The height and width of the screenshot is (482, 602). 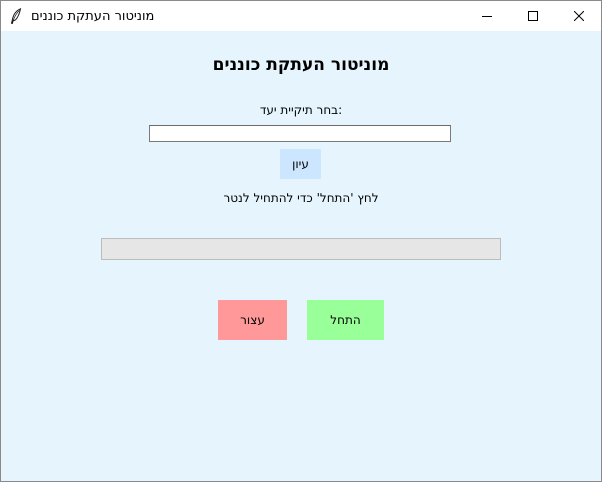 What do you see at coordinates (301, 16) in the screenshot?
I see `title-bar: מוניטור העתקת כוננים` at bounding box center [301, 16].